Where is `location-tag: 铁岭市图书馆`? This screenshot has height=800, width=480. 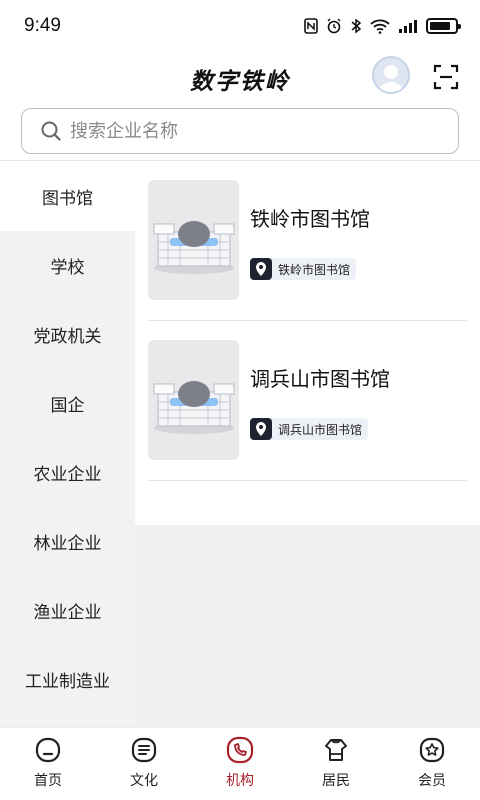 location-tag: 铁岭市图书馆 is located at coordinates (303, 269).